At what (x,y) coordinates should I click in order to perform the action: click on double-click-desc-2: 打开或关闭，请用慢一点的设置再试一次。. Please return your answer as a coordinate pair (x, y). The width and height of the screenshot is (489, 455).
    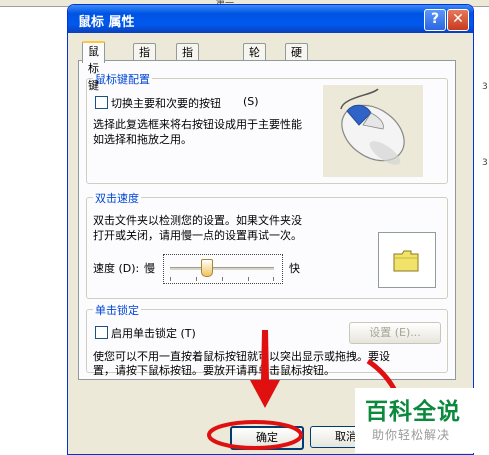
    Looking at the image, I should click on (197, 235).